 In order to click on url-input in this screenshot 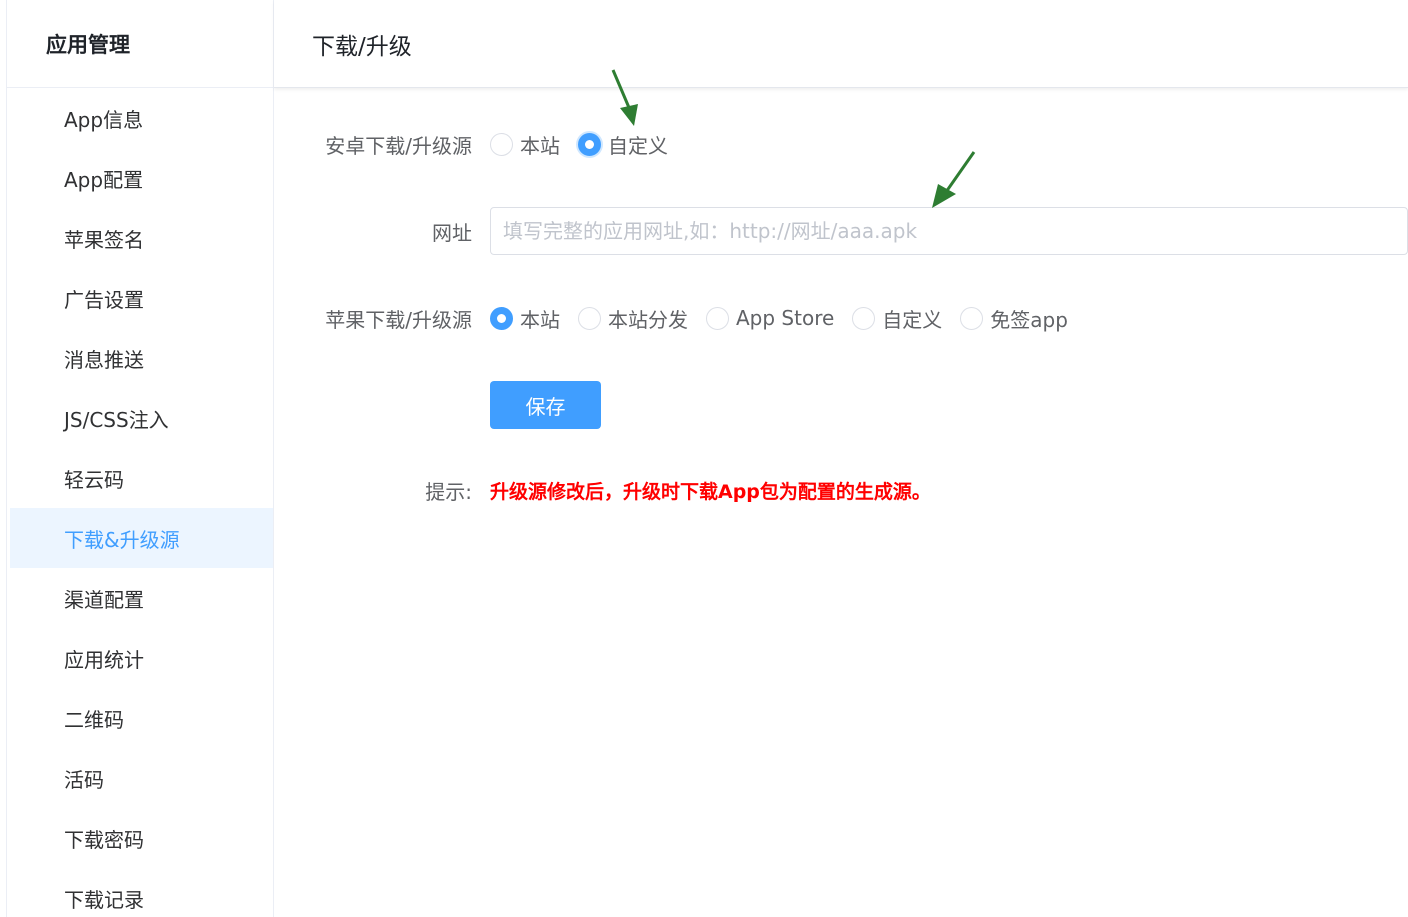, I will do `click(949, 231)`.